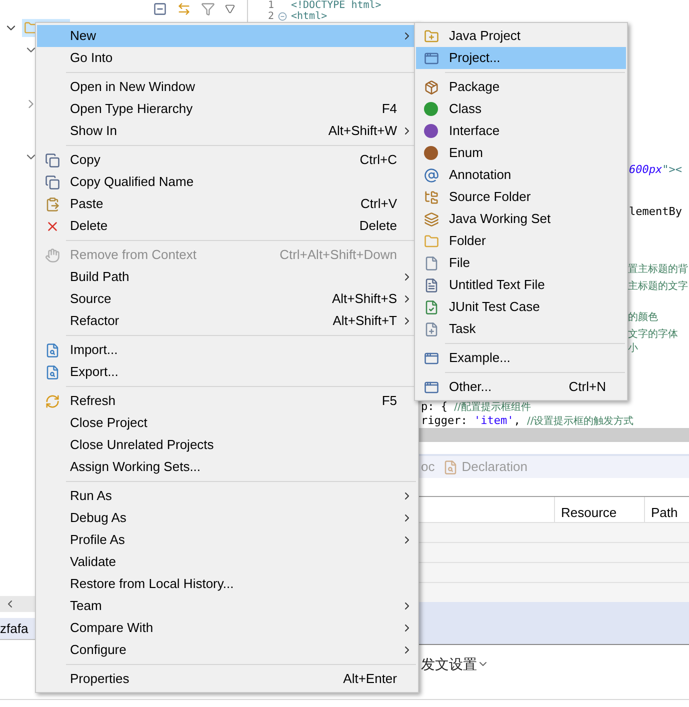  Describe the element at coordinates (431, 87) in the screenshot. I see `package-icon` at that location.